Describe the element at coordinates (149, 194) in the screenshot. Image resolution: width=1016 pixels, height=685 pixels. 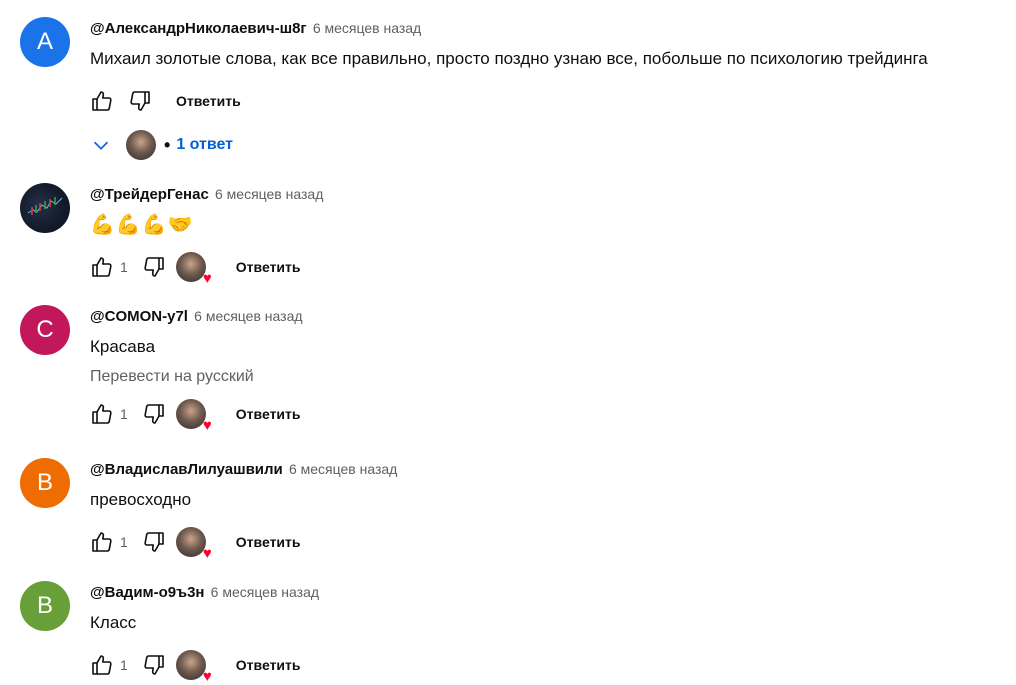
I see `author-name: @ТрейдерГенас` at that location.